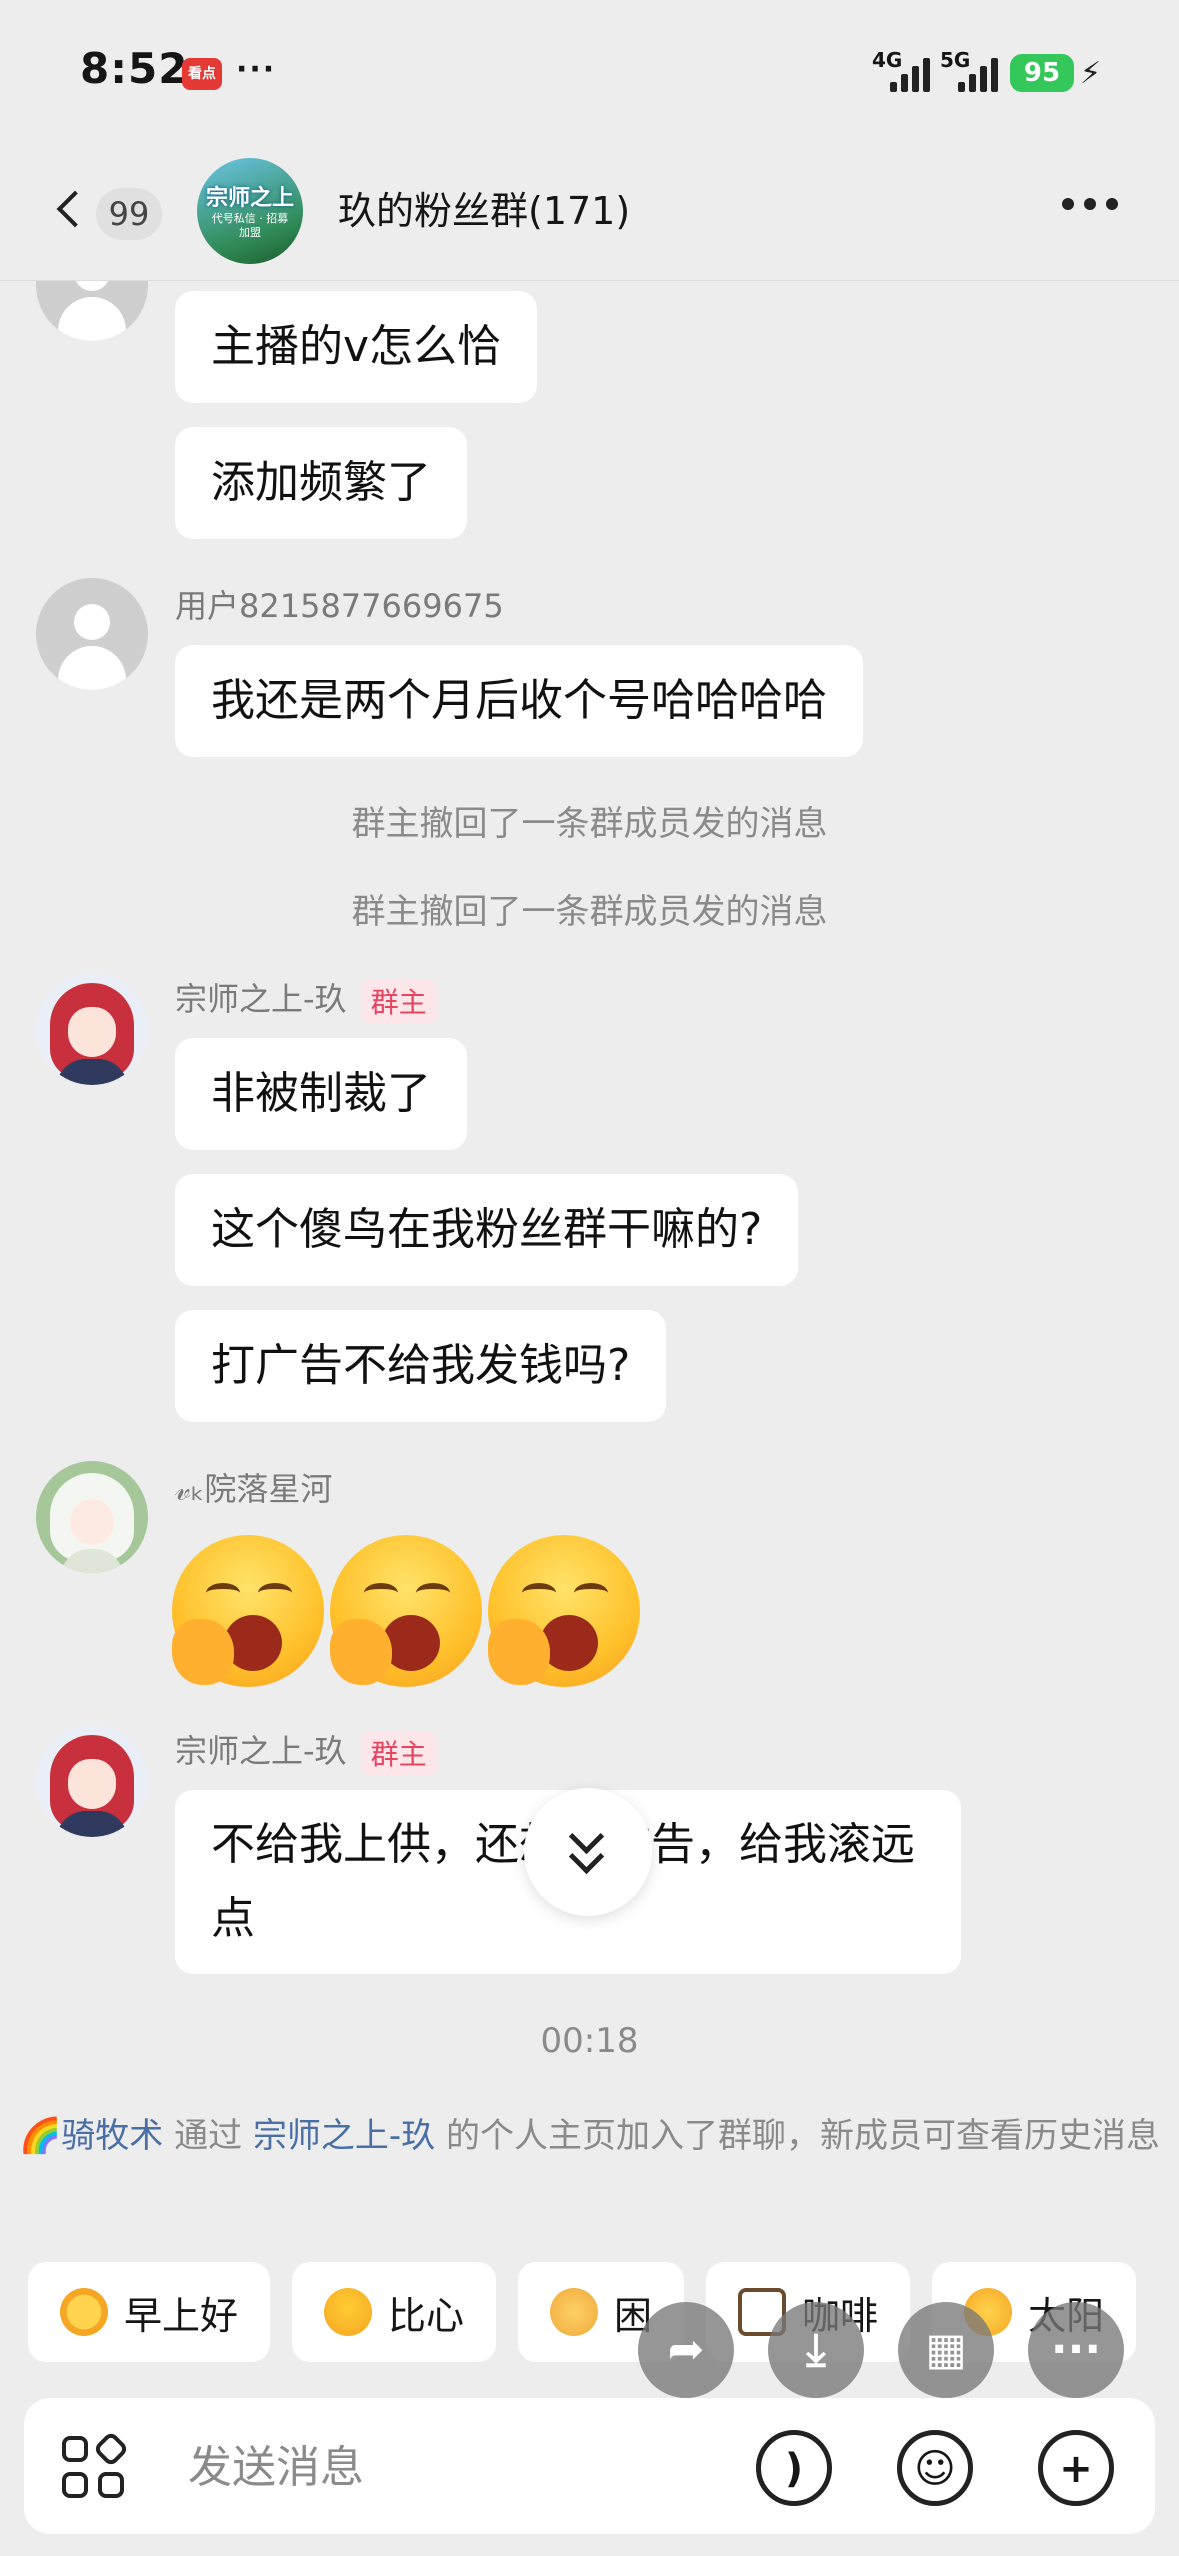 The height and width of the screenshot is (2556, 1179). Describe the element at coordinates (448, 2467) in the screenshot. I see `message-input` at that location.